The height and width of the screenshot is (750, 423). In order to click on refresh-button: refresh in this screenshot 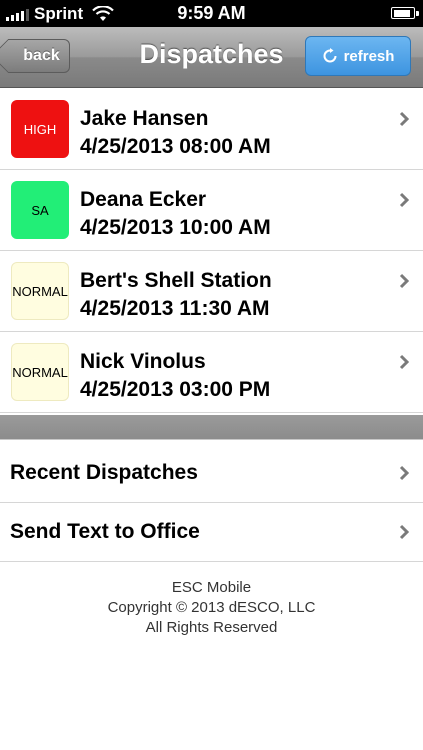, I will do `click(358, 56)`.